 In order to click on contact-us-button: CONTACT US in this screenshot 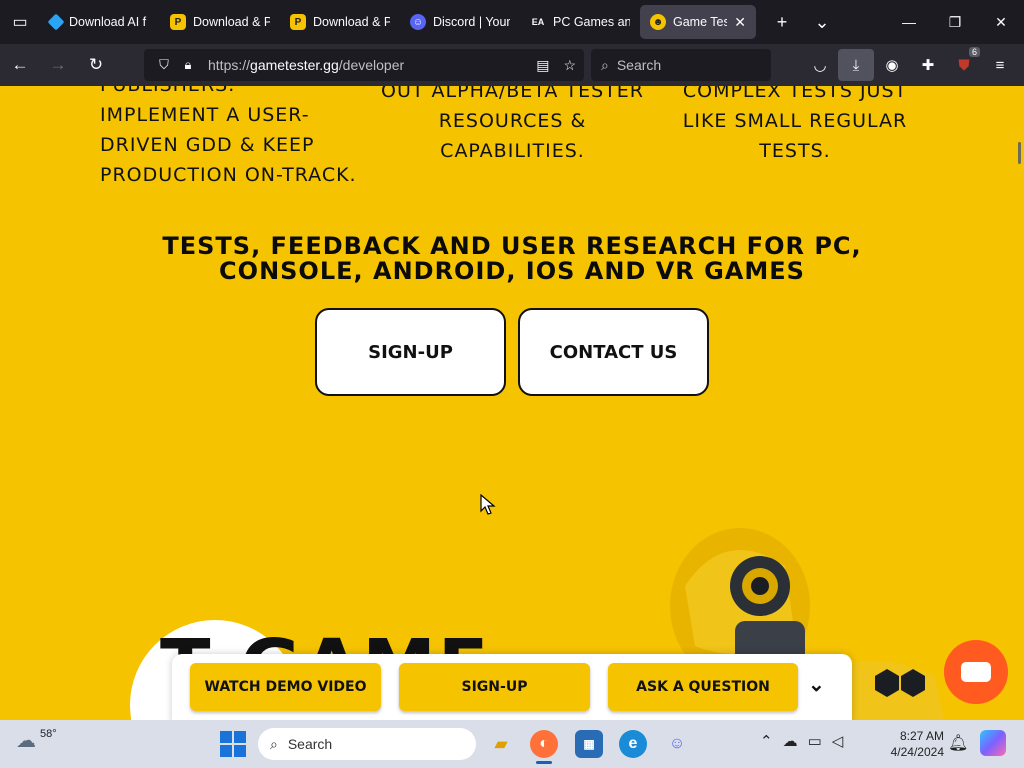, I will do `click(613, 352)`.